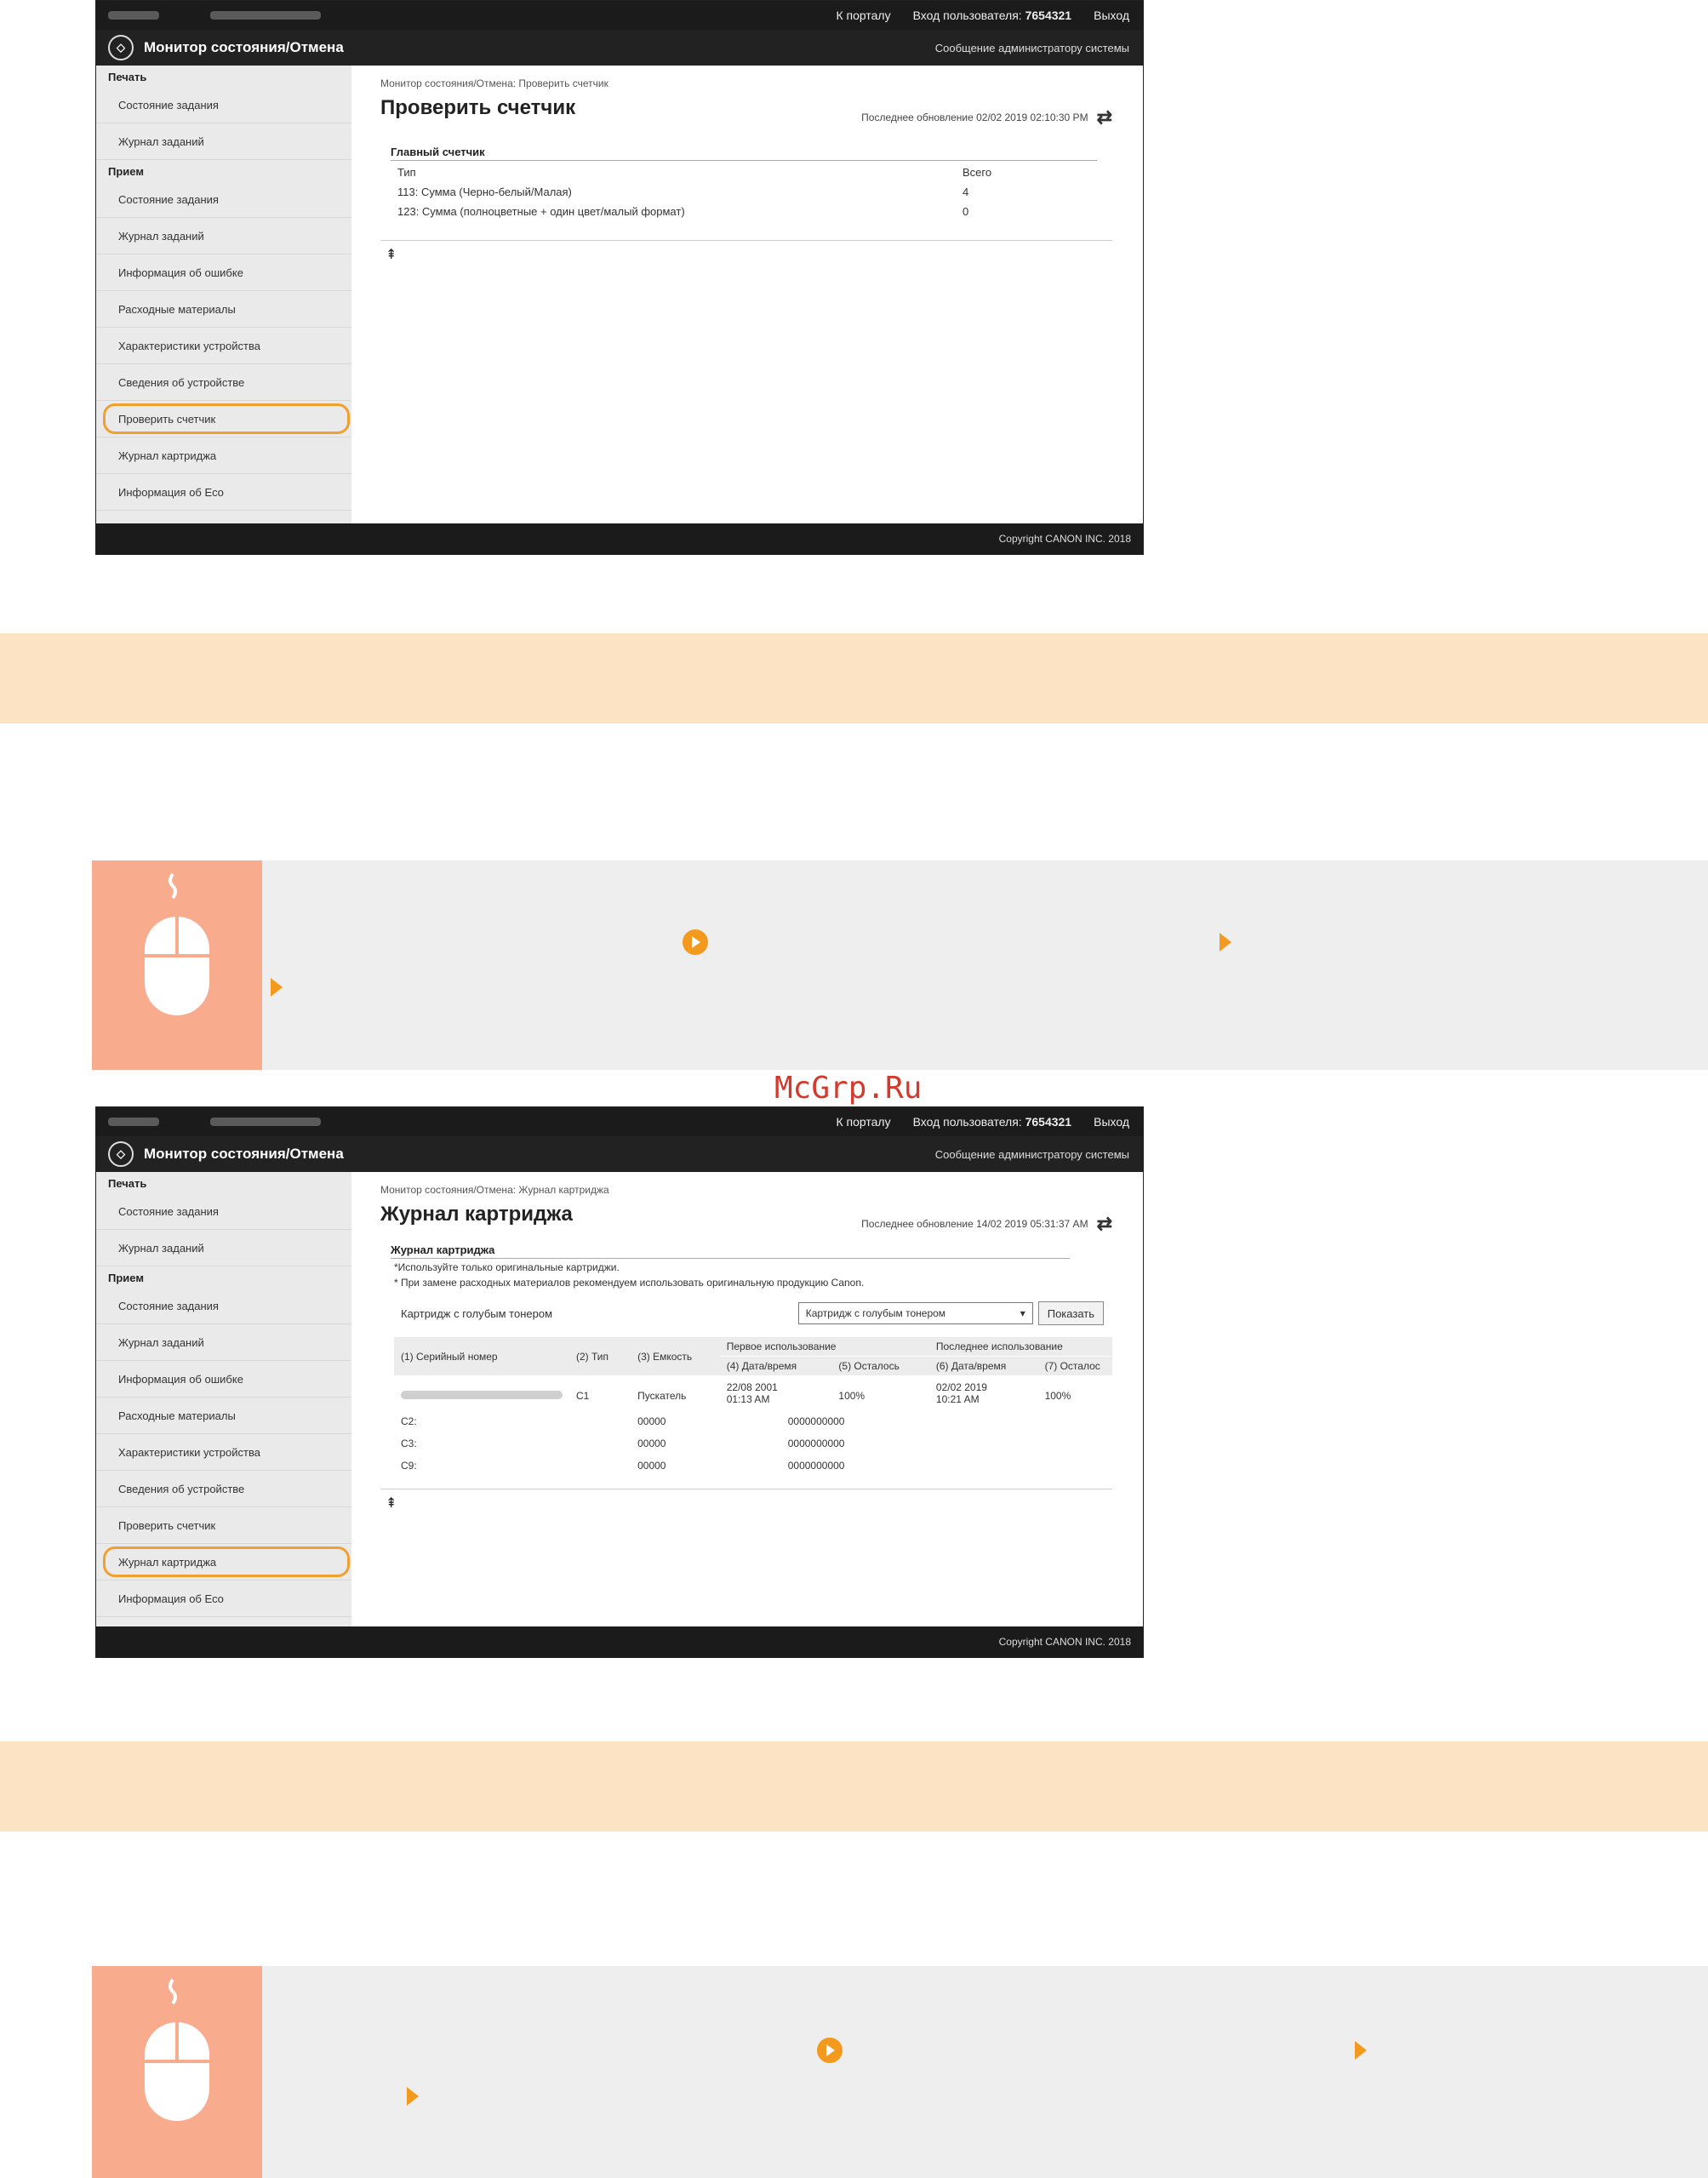  I want to click on col-serial: (1) Серийный номер, so click(481, 1356).